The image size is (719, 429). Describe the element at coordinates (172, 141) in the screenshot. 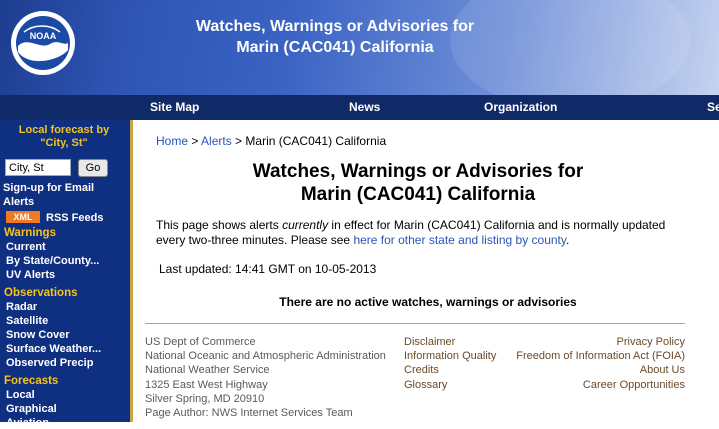

I see `breadcrumb-home-link: Home` at that location.